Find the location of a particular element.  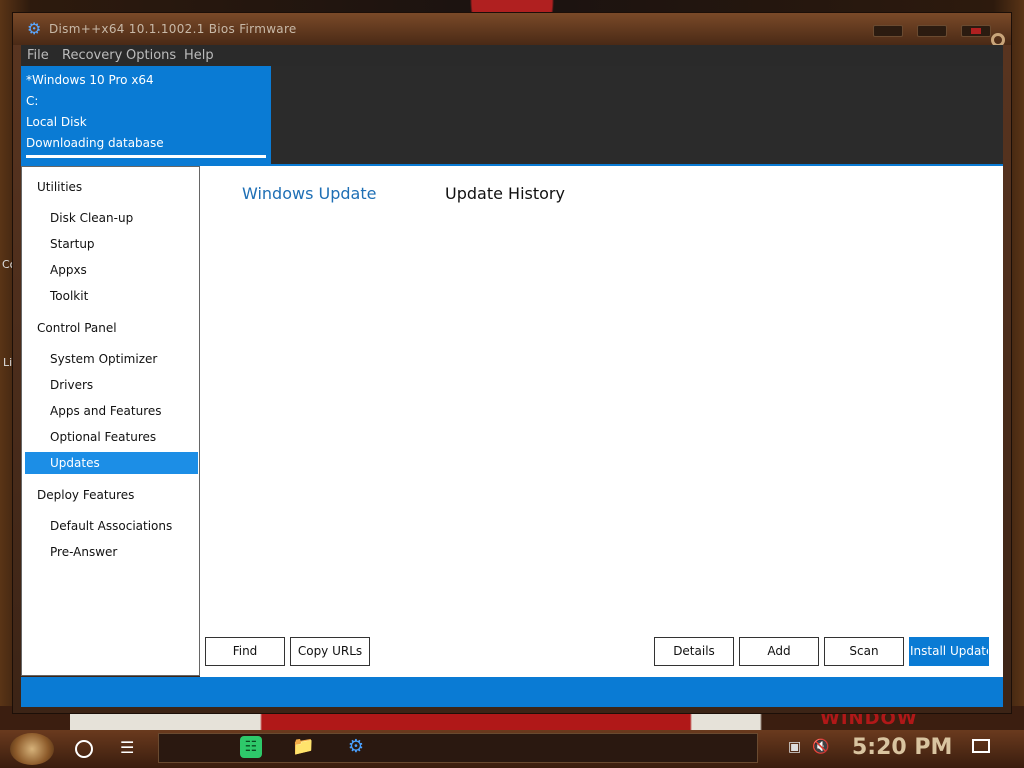

tab-update-history: Update History is located at coordinates (505, 193).